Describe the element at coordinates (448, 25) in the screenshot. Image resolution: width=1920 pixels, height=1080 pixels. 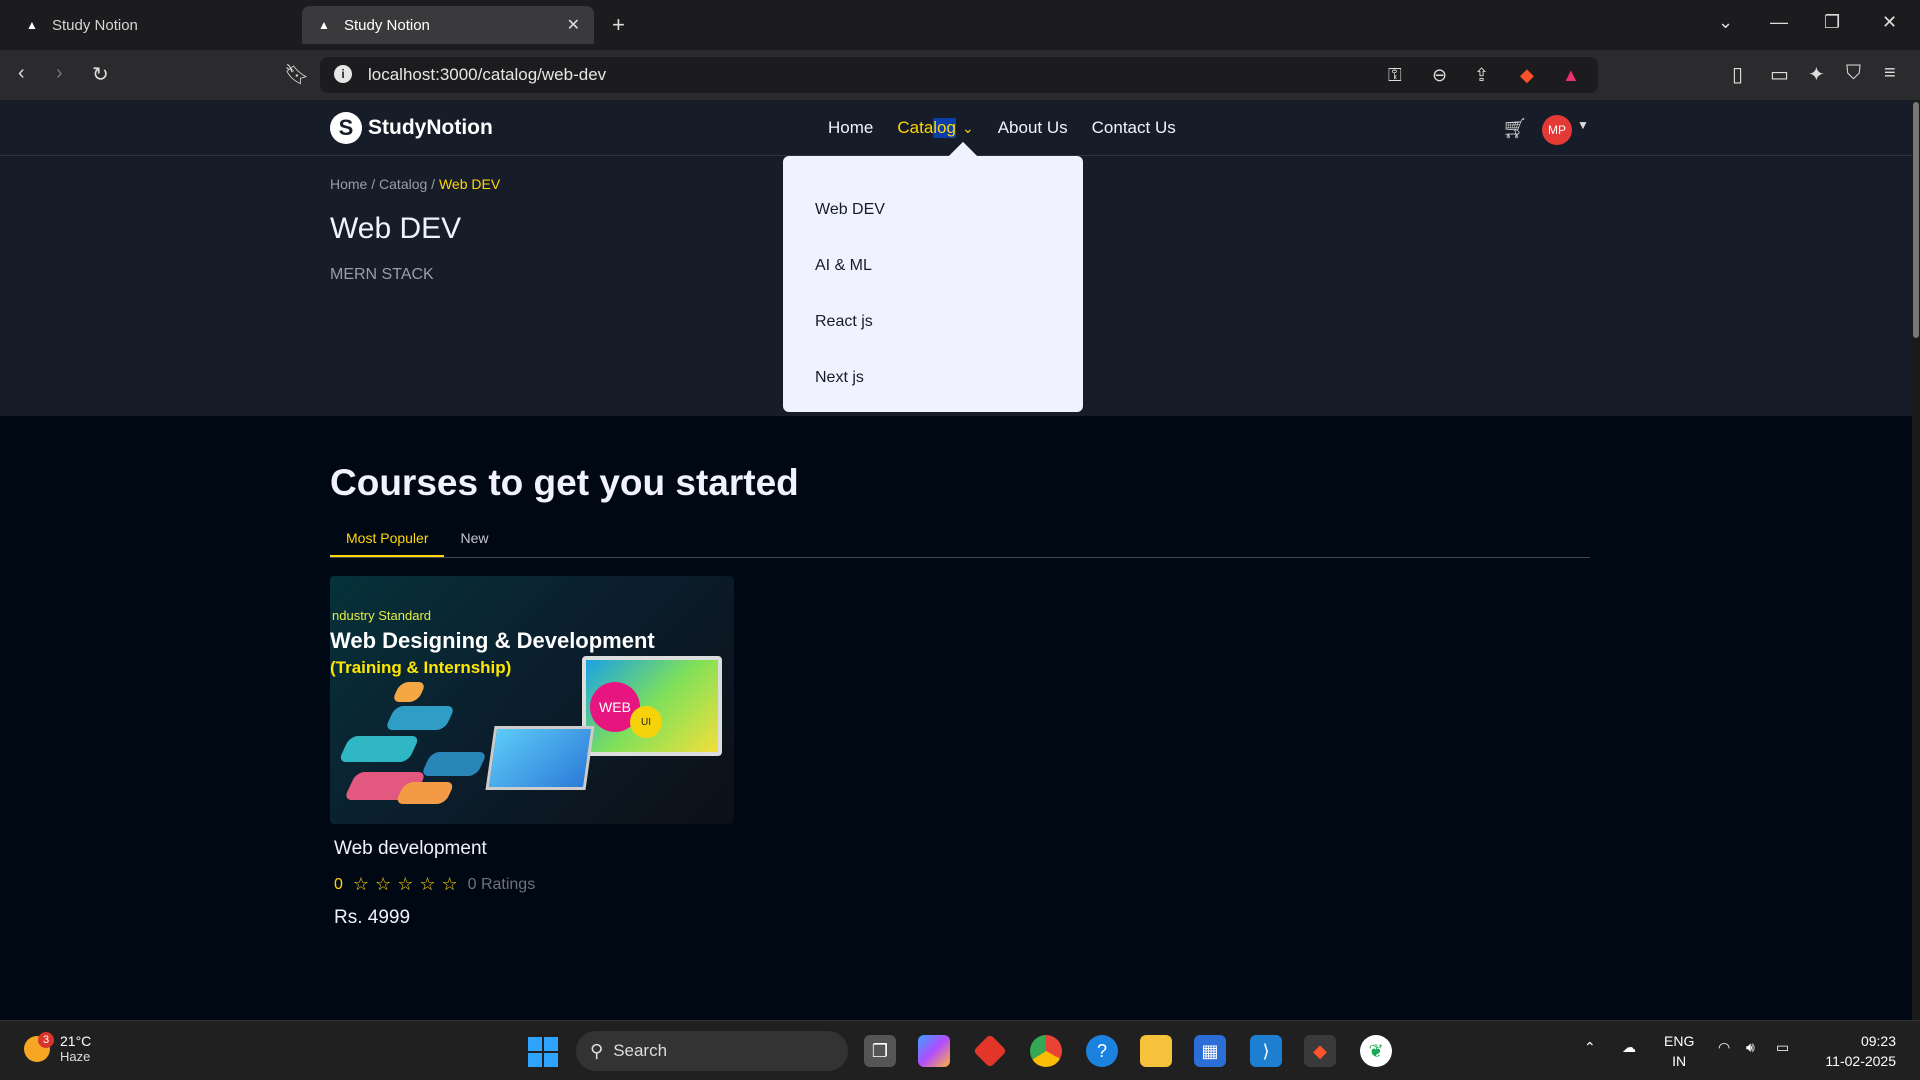
I see `browser-tab-active: ▲ Study Notion ✕` at that location.